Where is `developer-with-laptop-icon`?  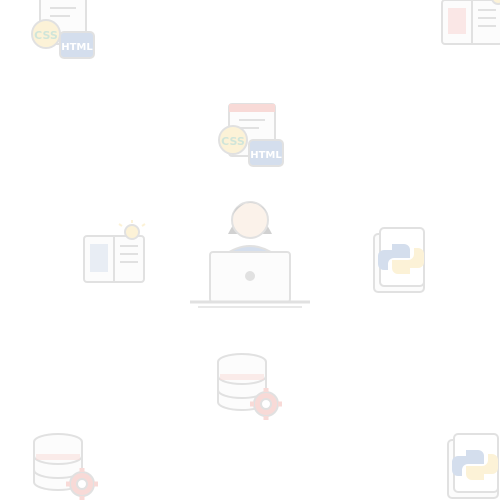 developer-with-laptop-icon is located at coordinates (250, 250).